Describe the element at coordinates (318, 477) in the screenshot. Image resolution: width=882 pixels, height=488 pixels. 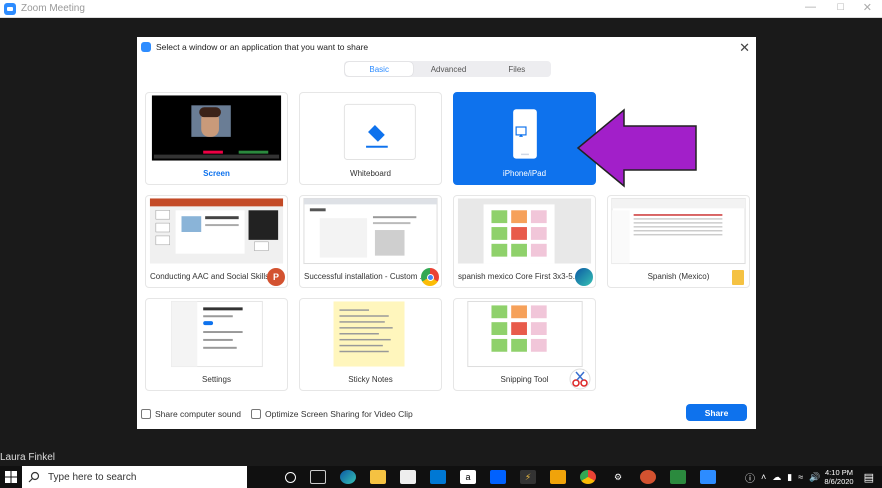
I see `task-view-icon` at that location.